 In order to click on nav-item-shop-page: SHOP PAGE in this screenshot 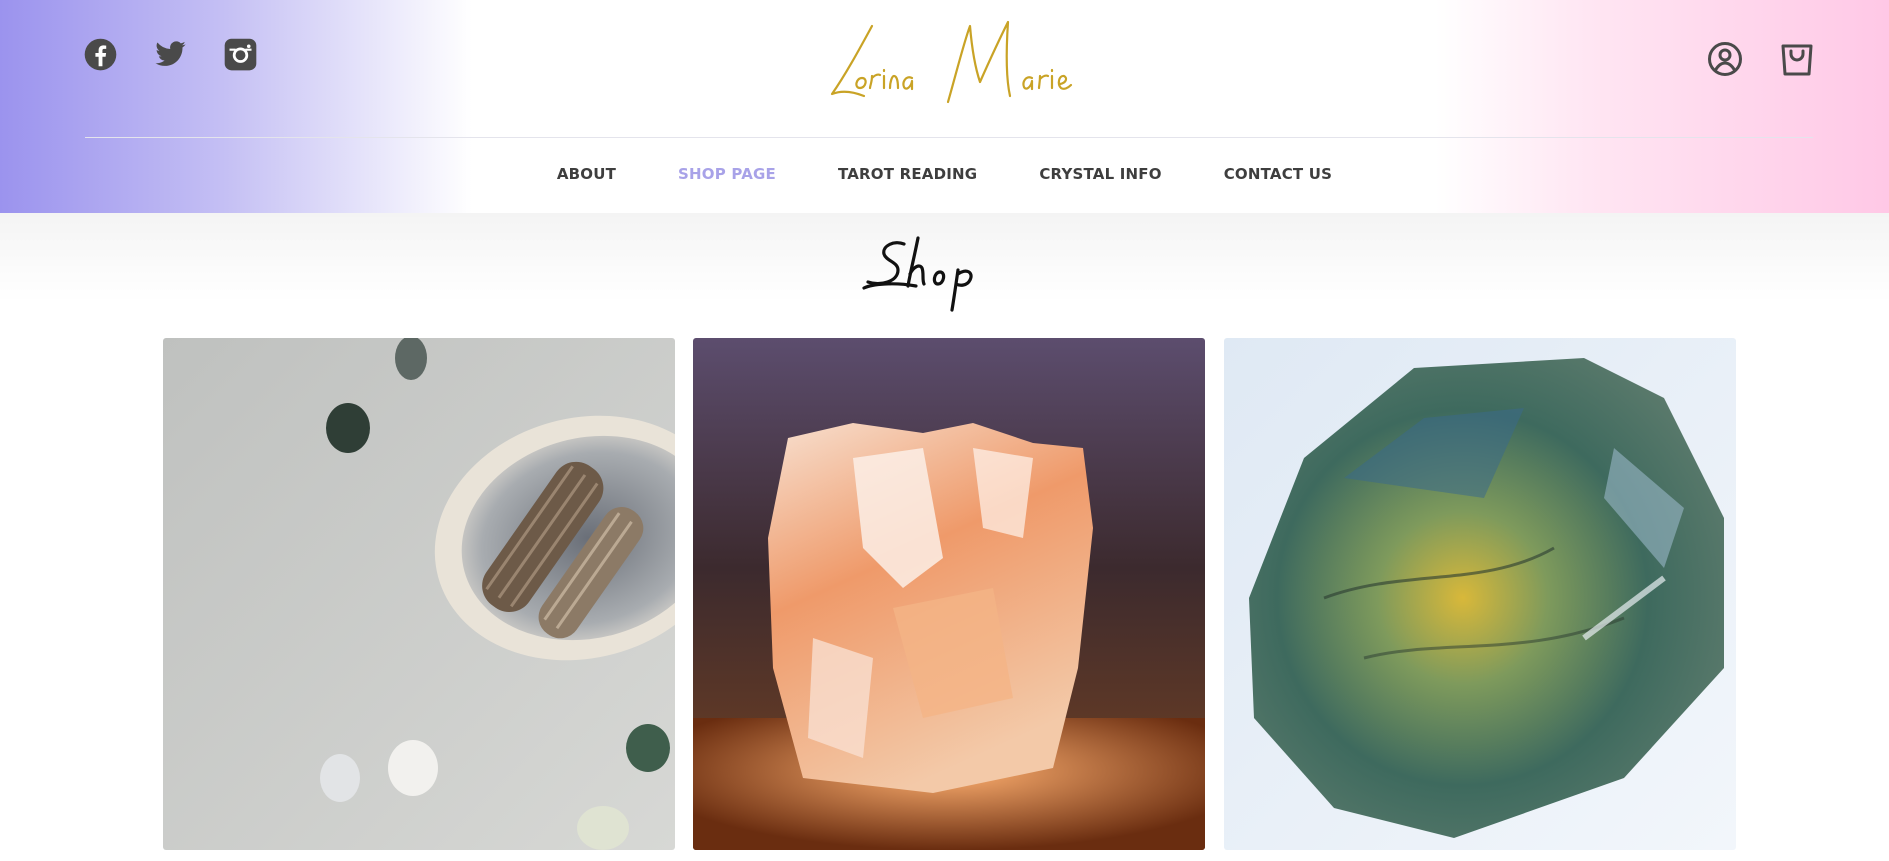, I will do `click(727, 174)`.